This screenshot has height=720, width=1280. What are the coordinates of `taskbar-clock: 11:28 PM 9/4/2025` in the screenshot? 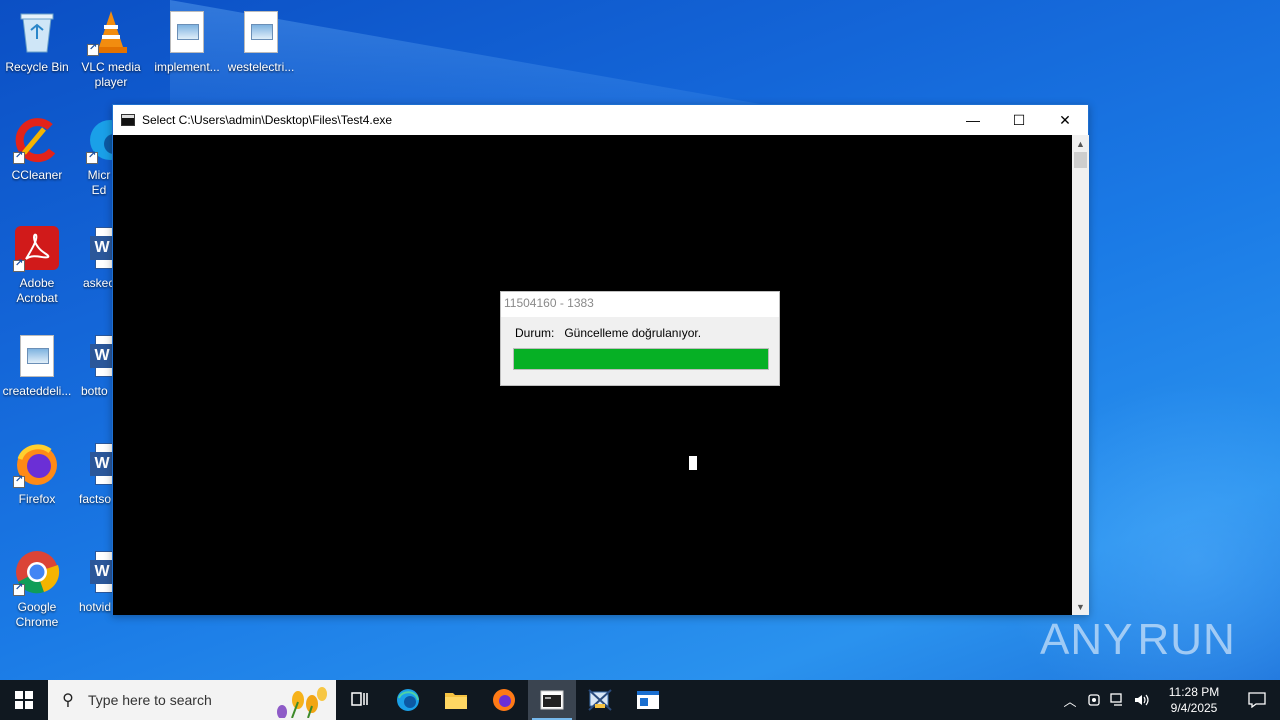 It's located at (1194, 700).